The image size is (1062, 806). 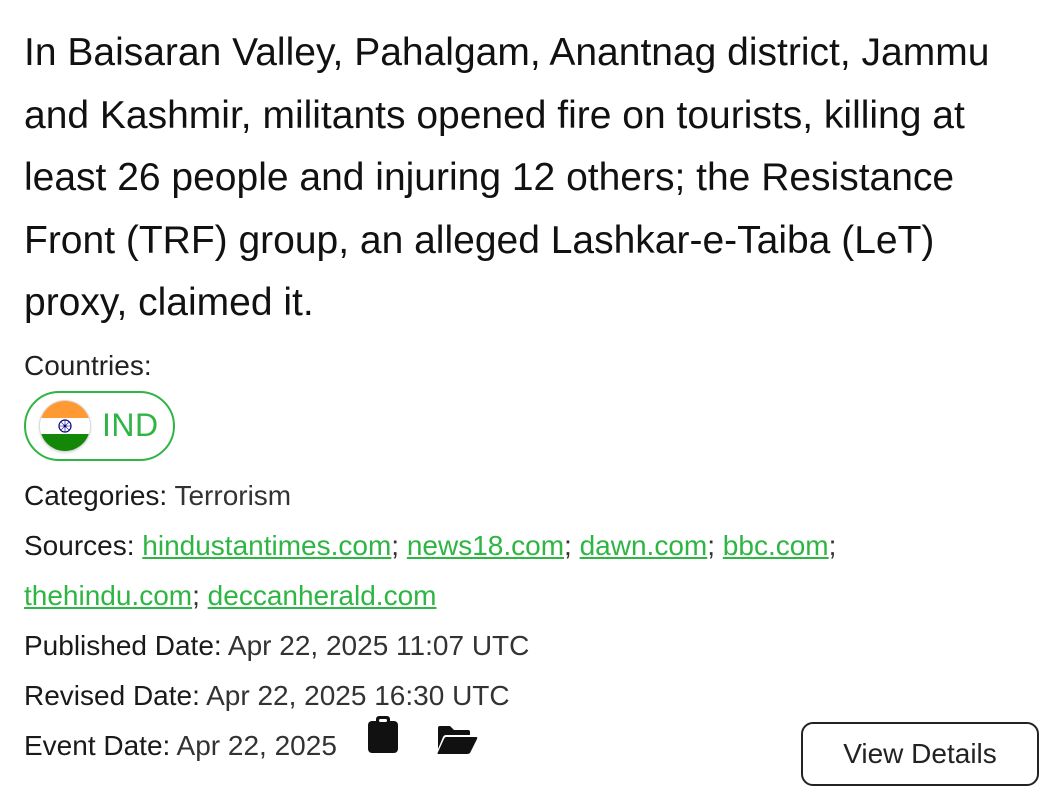 What do you see at coordinates (99, 425) in the screenshot?
I see `country-chip-ind: IND` at bounding box center [99, 425].